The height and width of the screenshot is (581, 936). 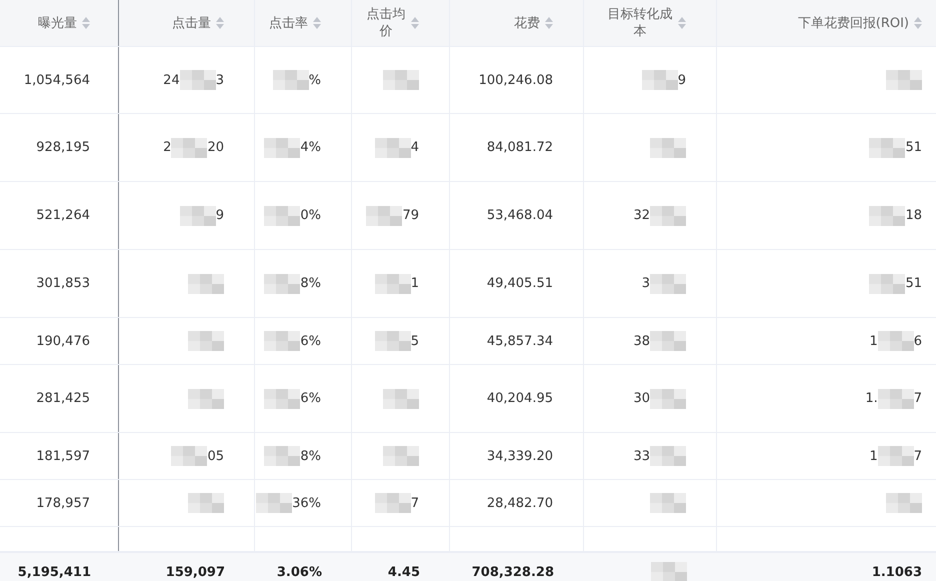 I want to click on column-header: 目标转化成本, so click(x=639, y=23).